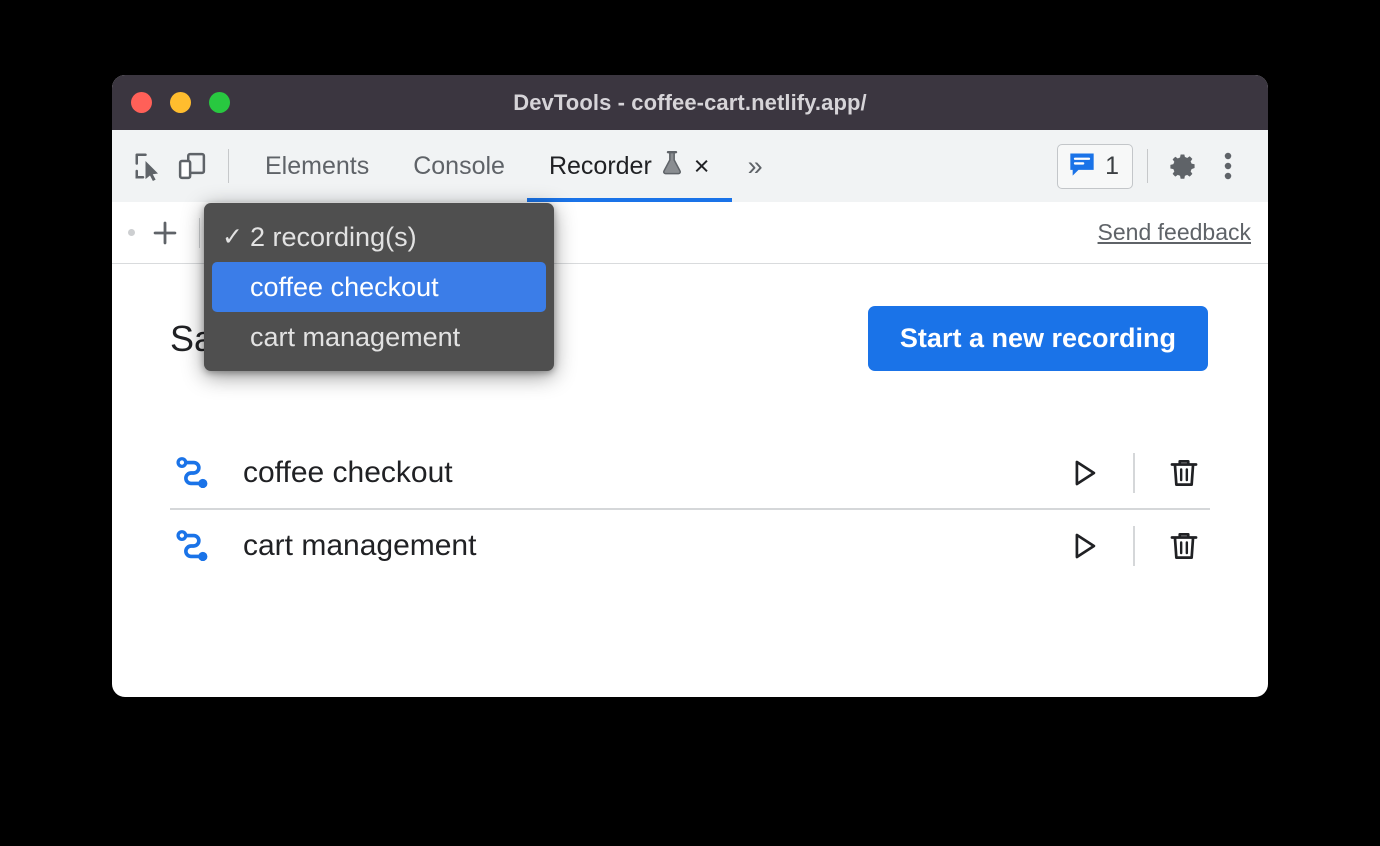 The height and width of the screenshot is (846, 1380). I want to click on recording-name: coffee checkout, so click(348, 472).